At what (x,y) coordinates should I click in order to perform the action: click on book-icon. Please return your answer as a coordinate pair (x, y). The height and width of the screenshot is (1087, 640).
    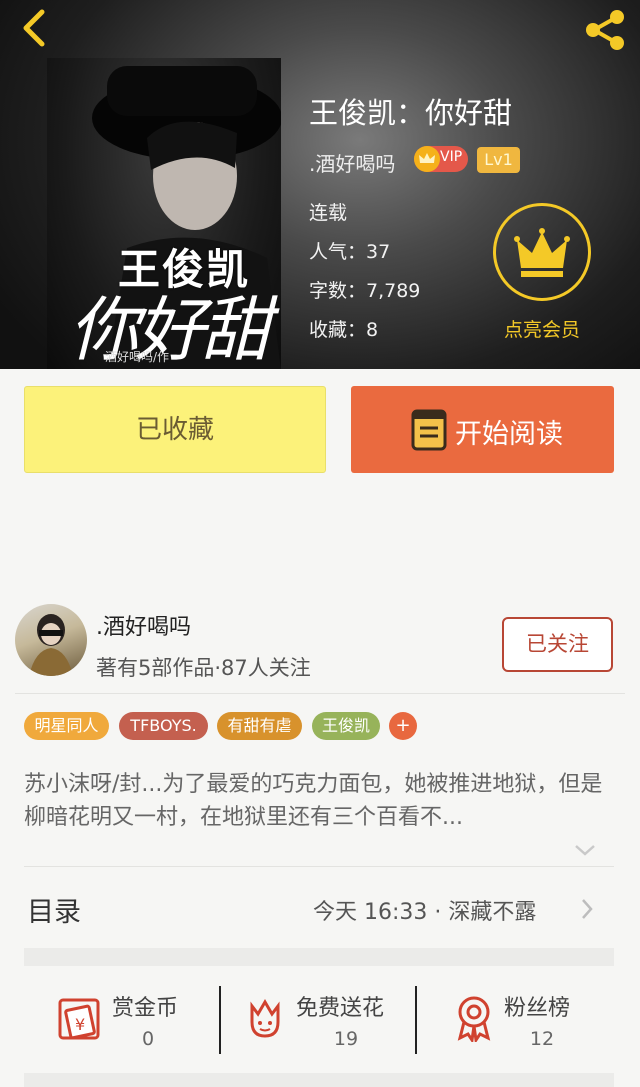
    Looking at the image, I should click on (429, 430).